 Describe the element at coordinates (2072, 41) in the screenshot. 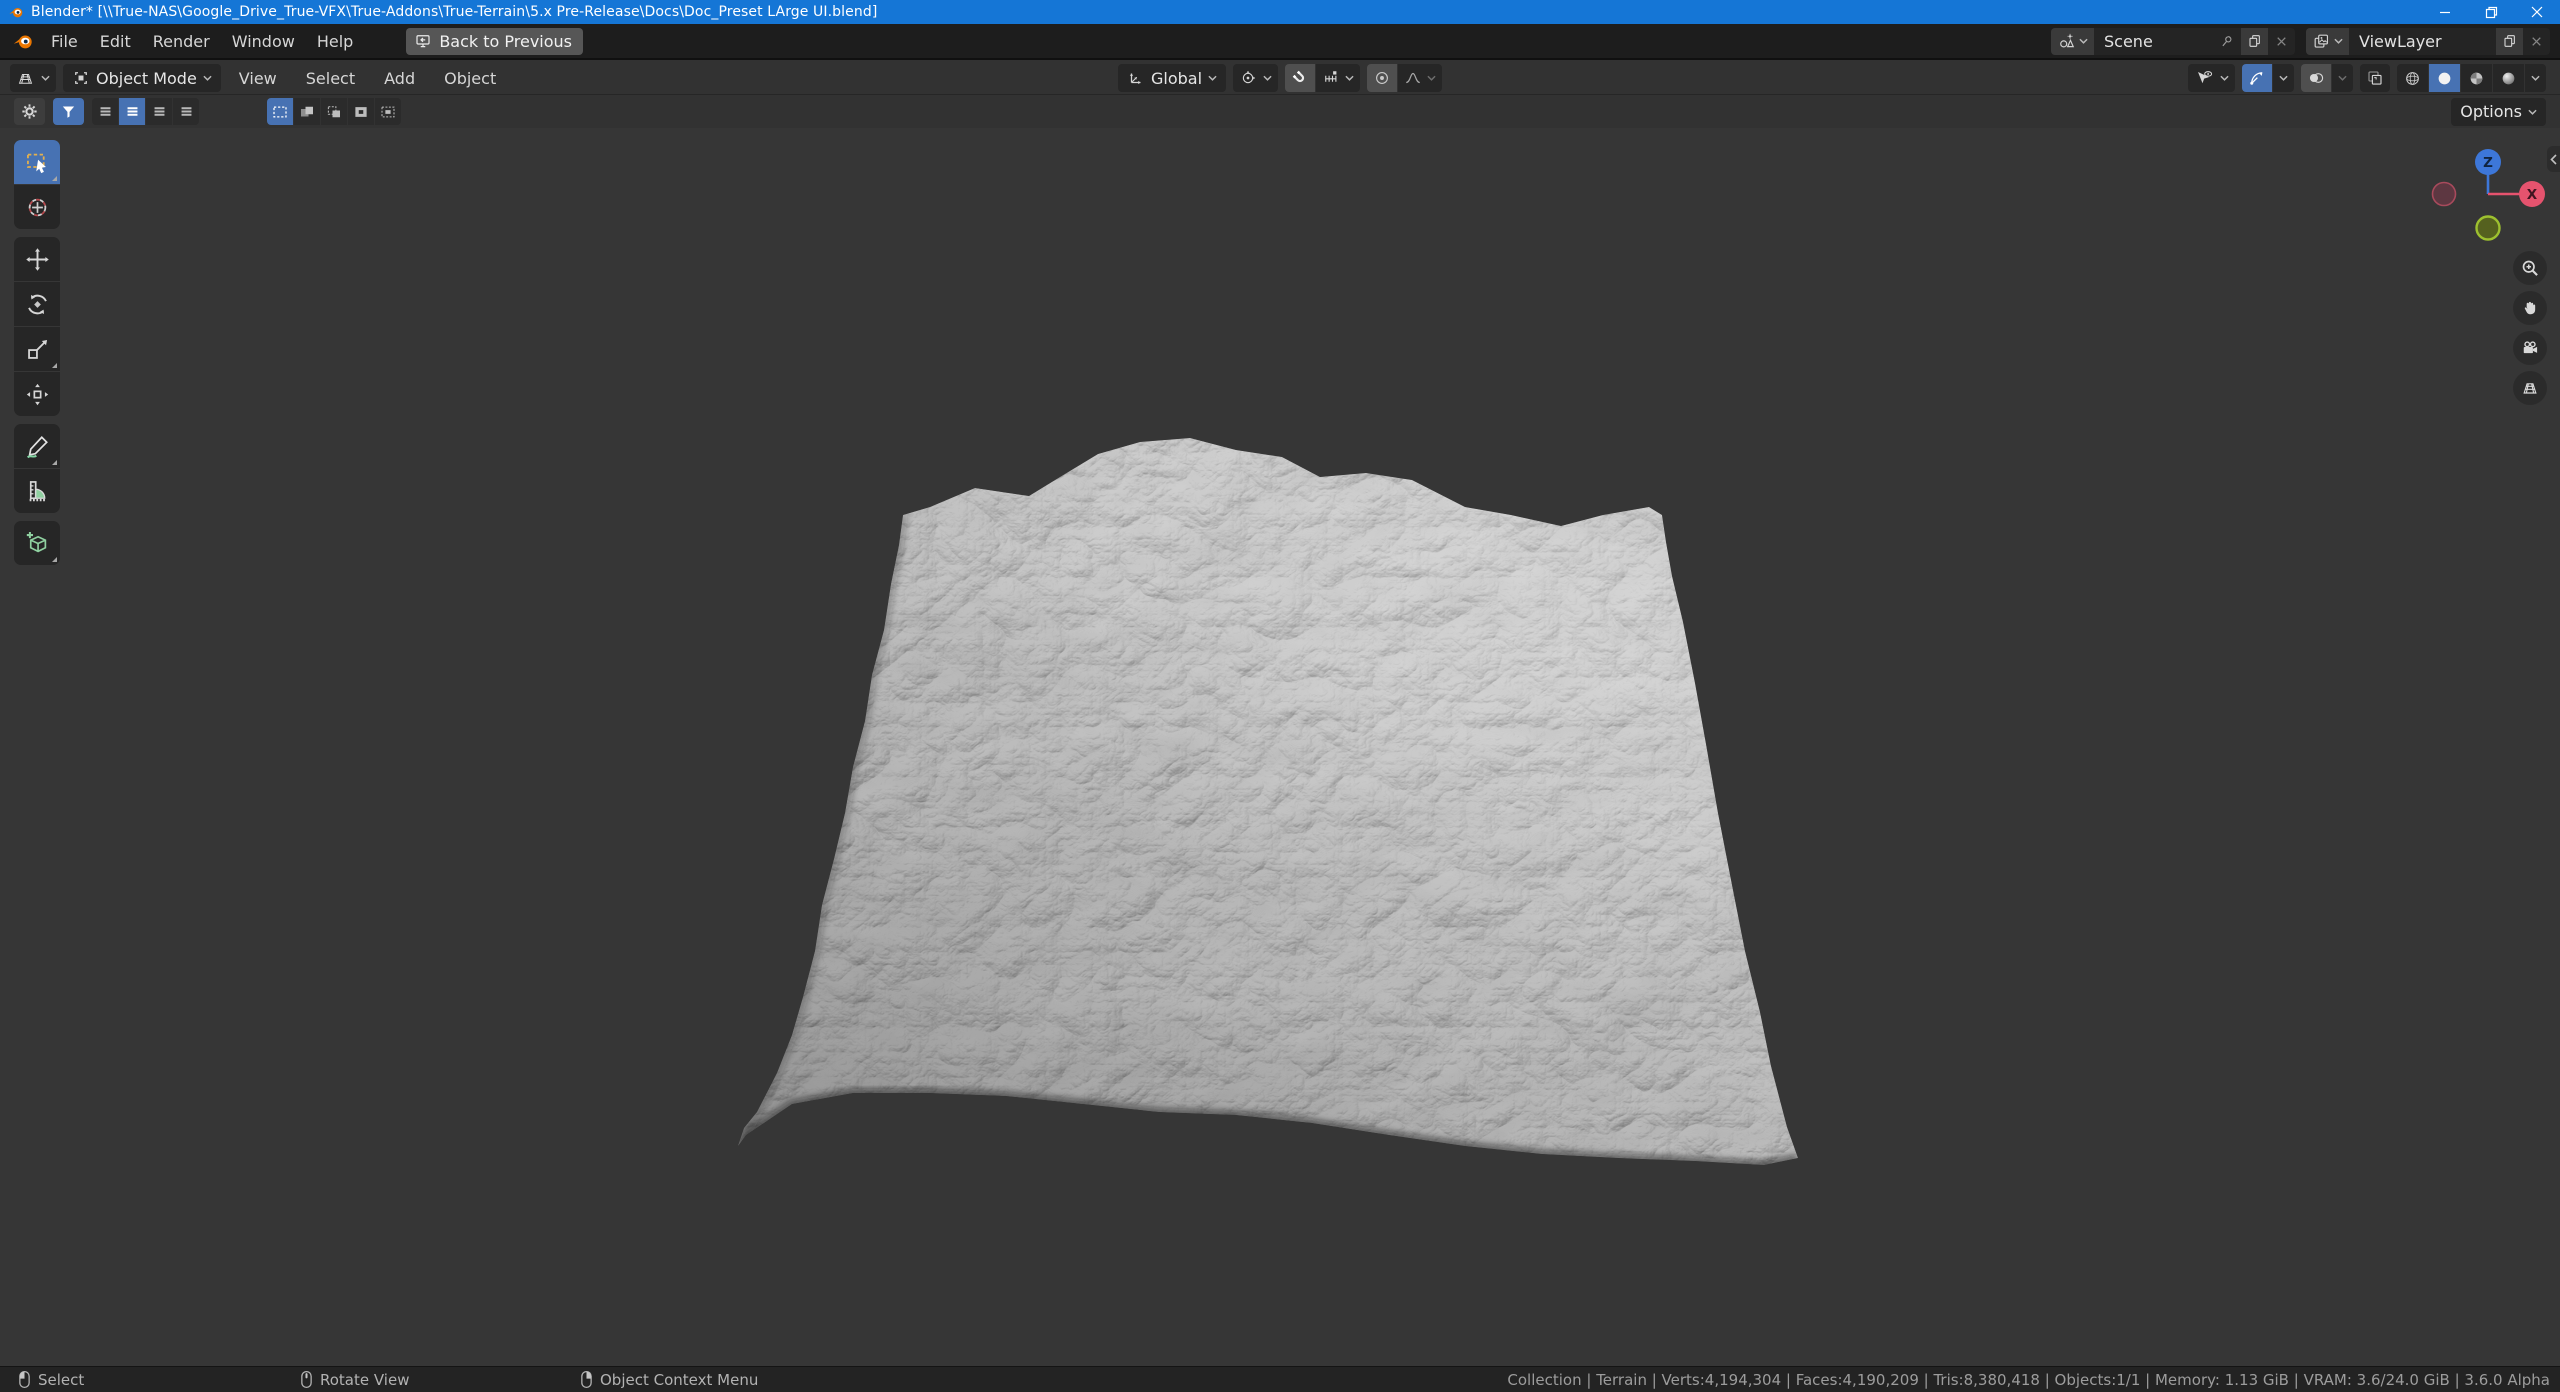

I see `scene-browse-button` at that location.